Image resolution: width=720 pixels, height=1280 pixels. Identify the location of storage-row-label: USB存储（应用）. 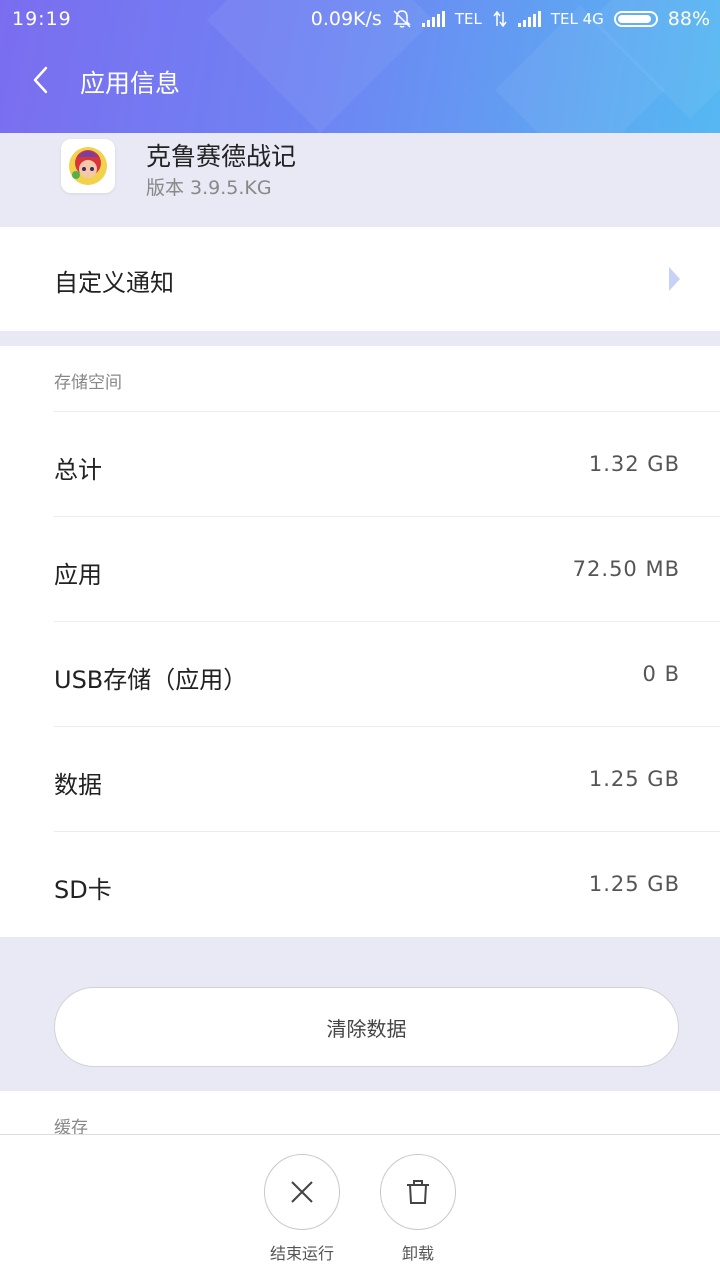
(151, 680).